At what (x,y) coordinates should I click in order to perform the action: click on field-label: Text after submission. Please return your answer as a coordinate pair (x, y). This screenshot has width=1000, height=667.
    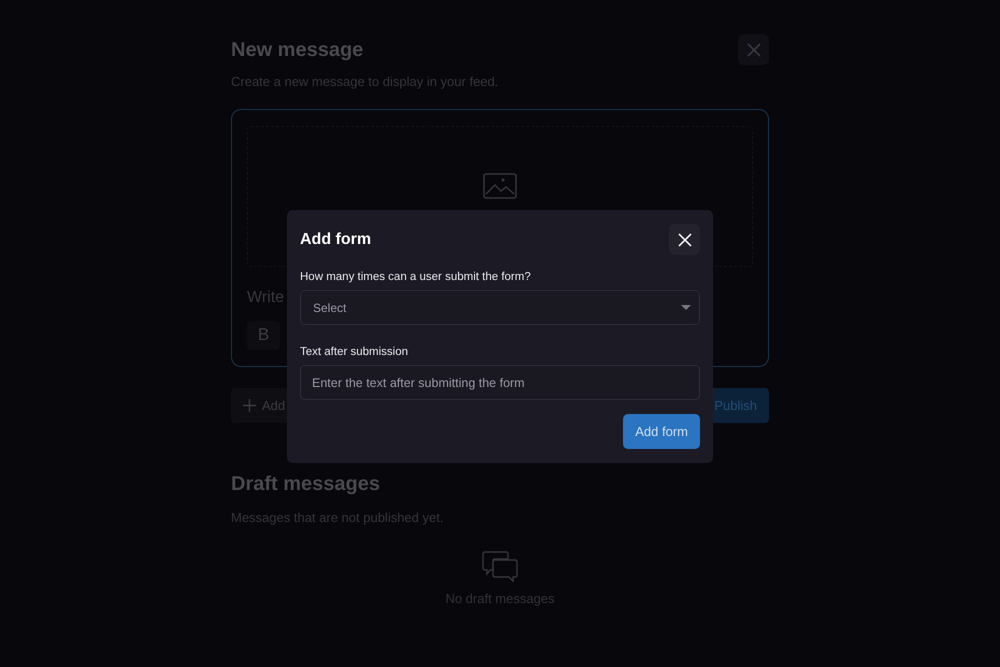
    Looking at the image, I should click on (355, 352).